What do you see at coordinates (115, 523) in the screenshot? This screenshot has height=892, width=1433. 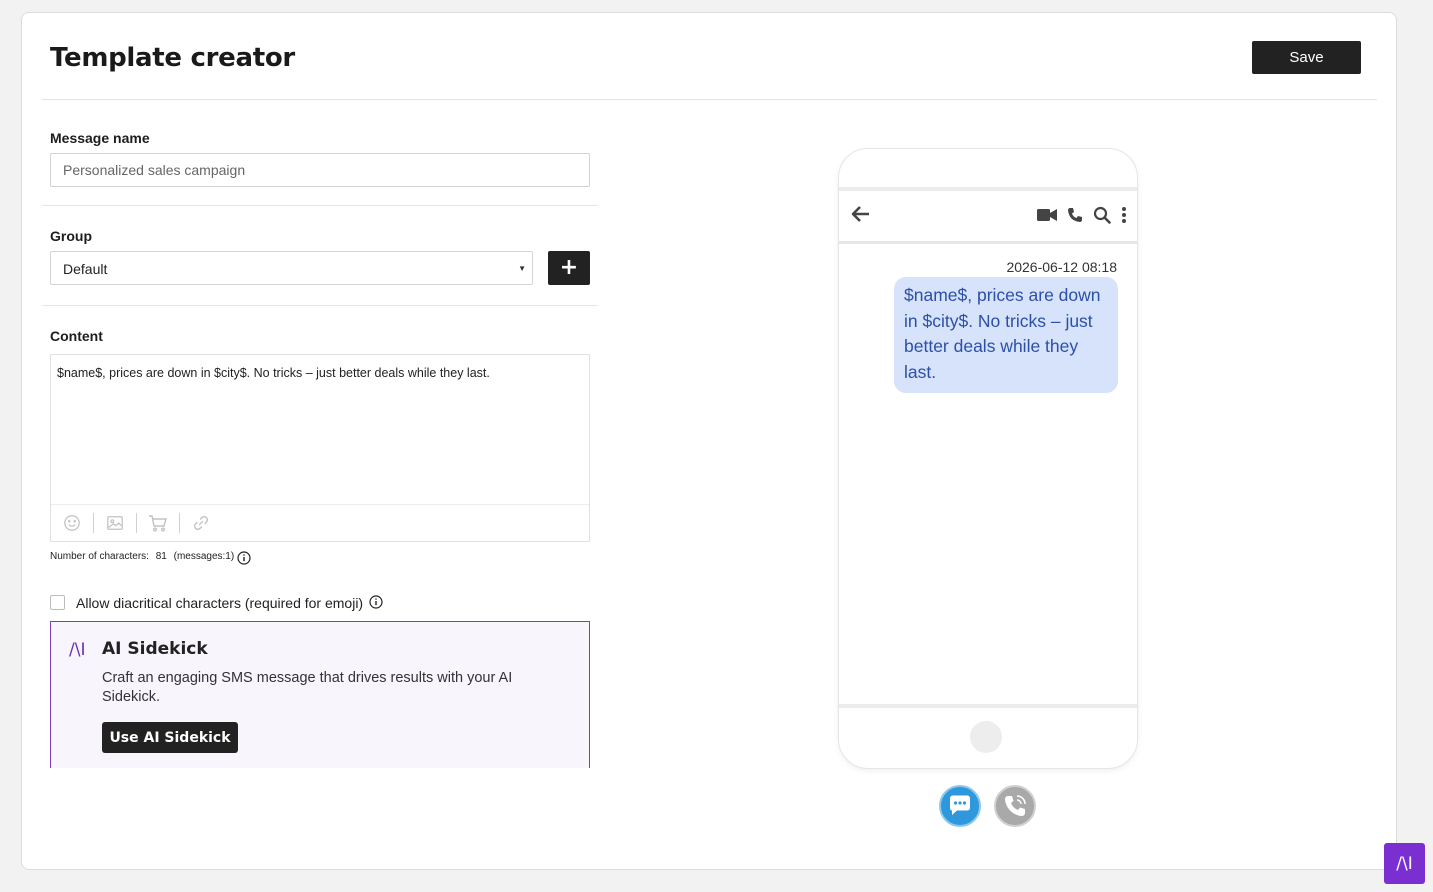 I see `image-icon` at bounding box center [115, 523].